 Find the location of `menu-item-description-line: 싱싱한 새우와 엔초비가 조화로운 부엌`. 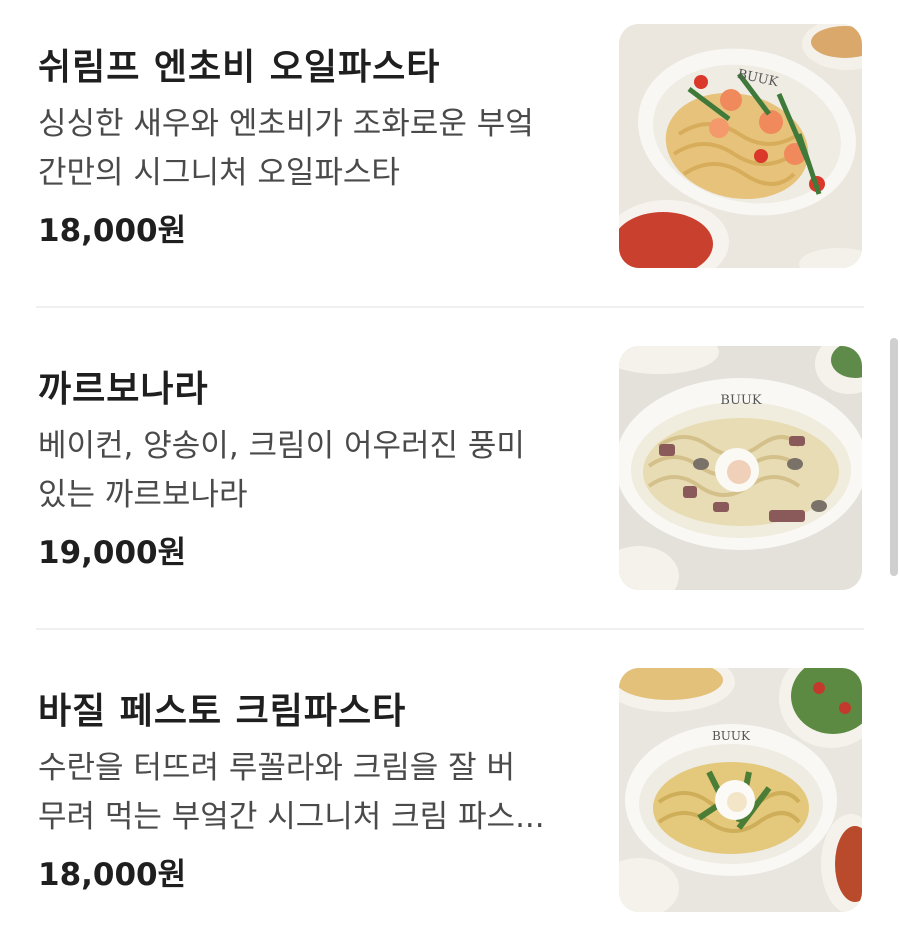

menu-item-description-line: 싱싱한 새우와 엔초비가 조화로운 부엌 is located at coordinates (286, 124).